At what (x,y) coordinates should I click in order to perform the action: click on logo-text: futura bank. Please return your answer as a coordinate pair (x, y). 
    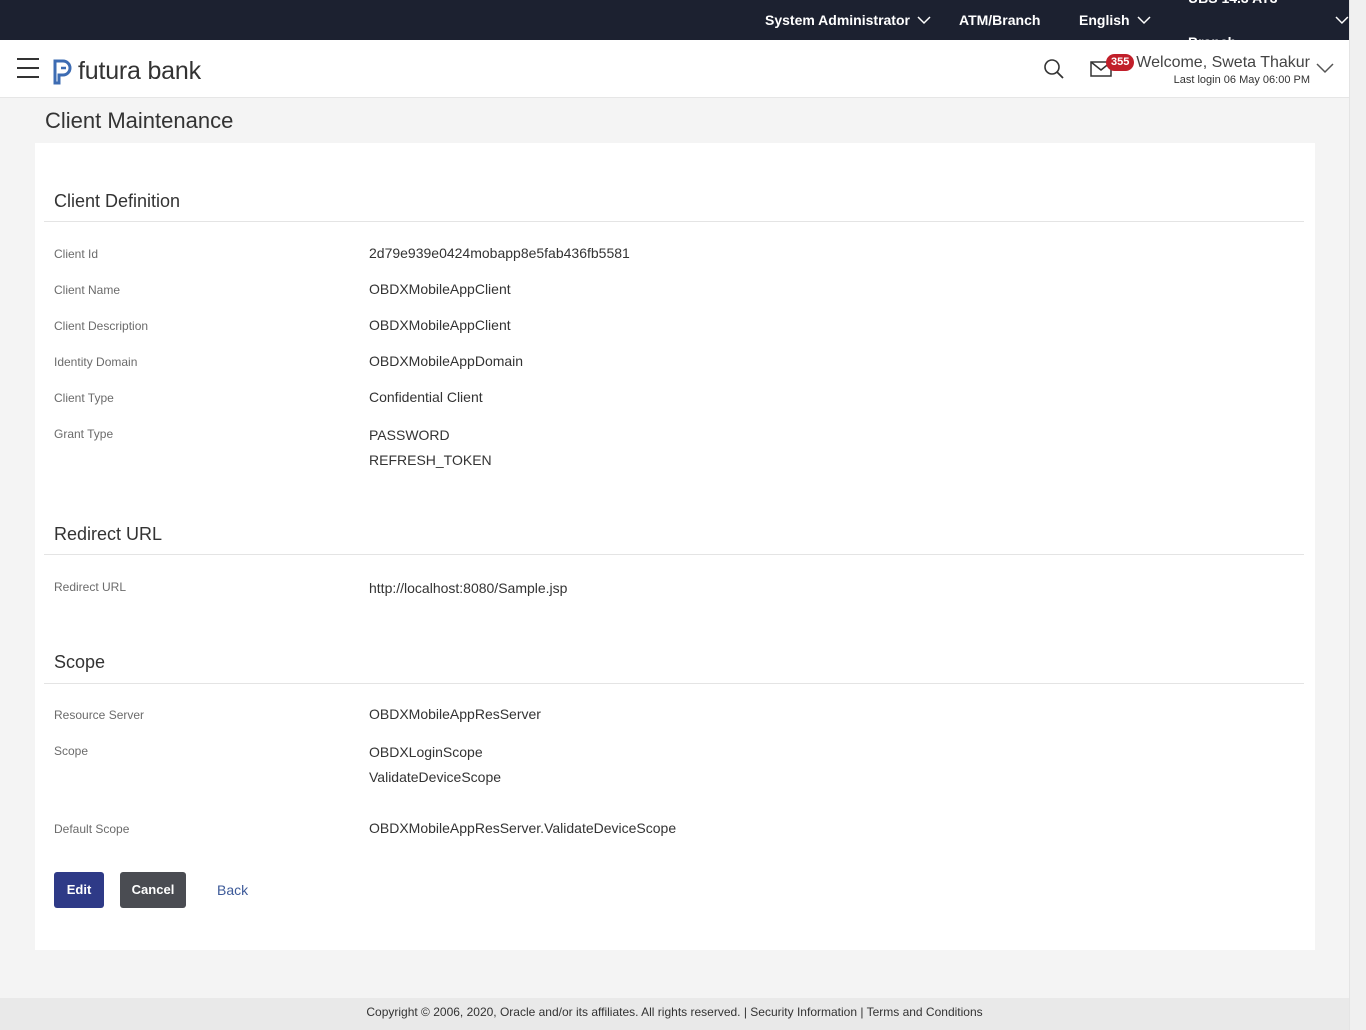
    Looking at the image, I should click on (139, 71).